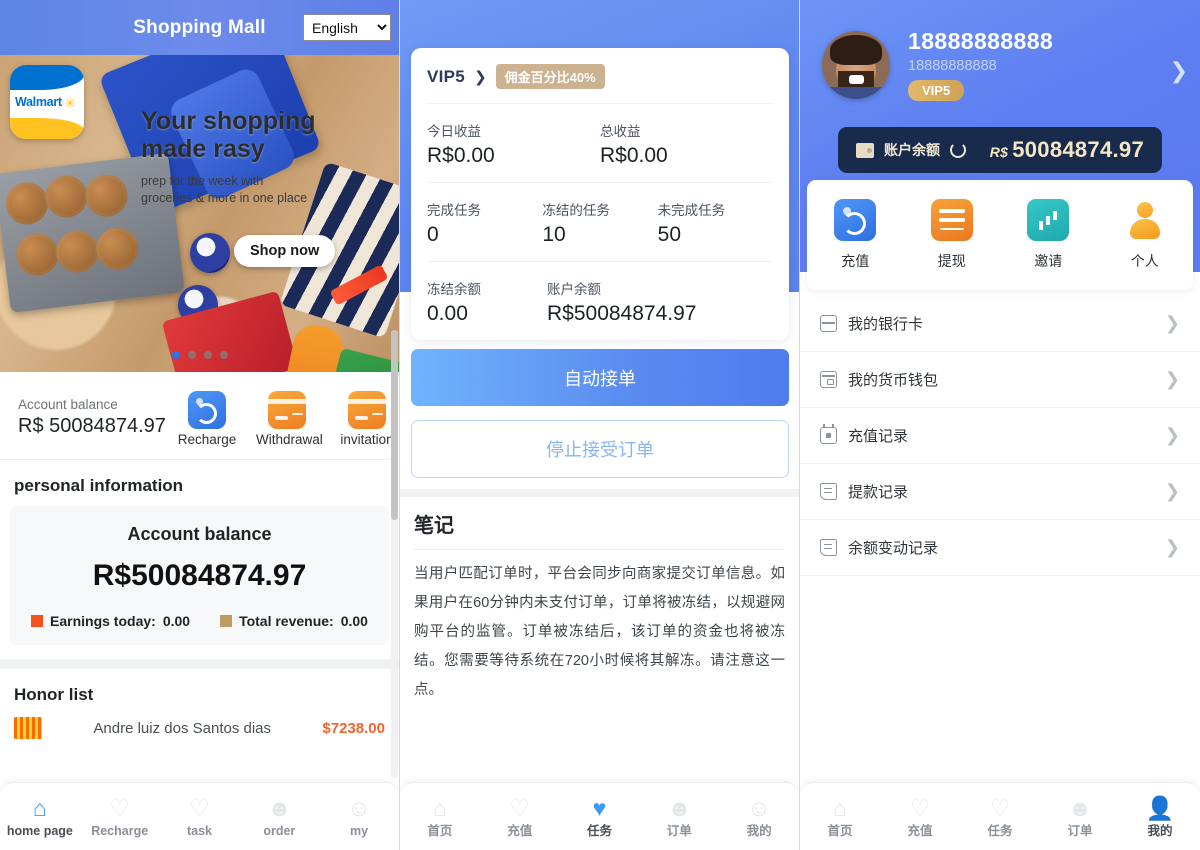 The width and height of the screenshot is (1200, 850). Describe the element at coordinates (394, 425) in the screenshot. I see `scrollbar-thumb` at that location.